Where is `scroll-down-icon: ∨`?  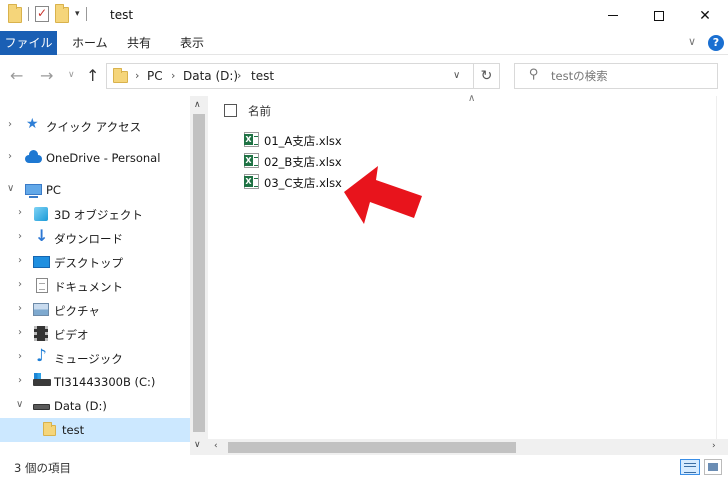
scroll-down-icon: ∨ is located at coordinates (197, 445).